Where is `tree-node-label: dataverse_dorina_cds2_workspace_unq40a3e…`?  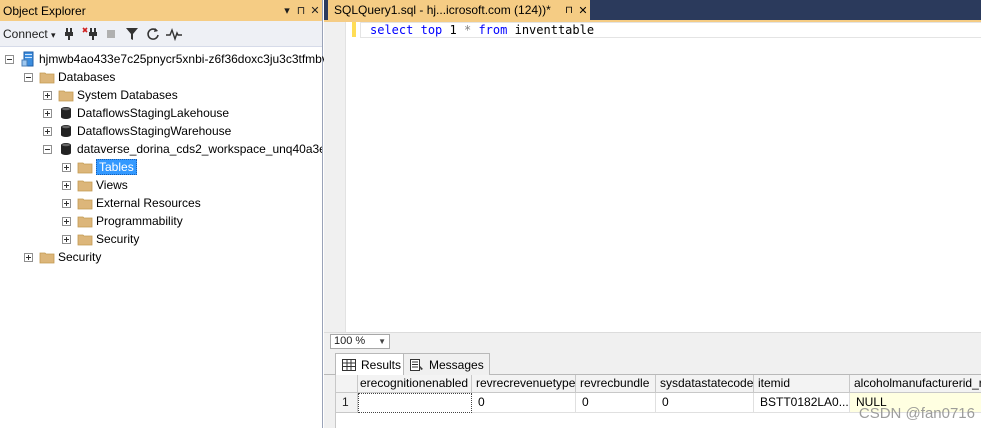 tree-node-label: dataverse_dorina_cds2_workspace_unq40a3e… is located at coordinates (199, 149).